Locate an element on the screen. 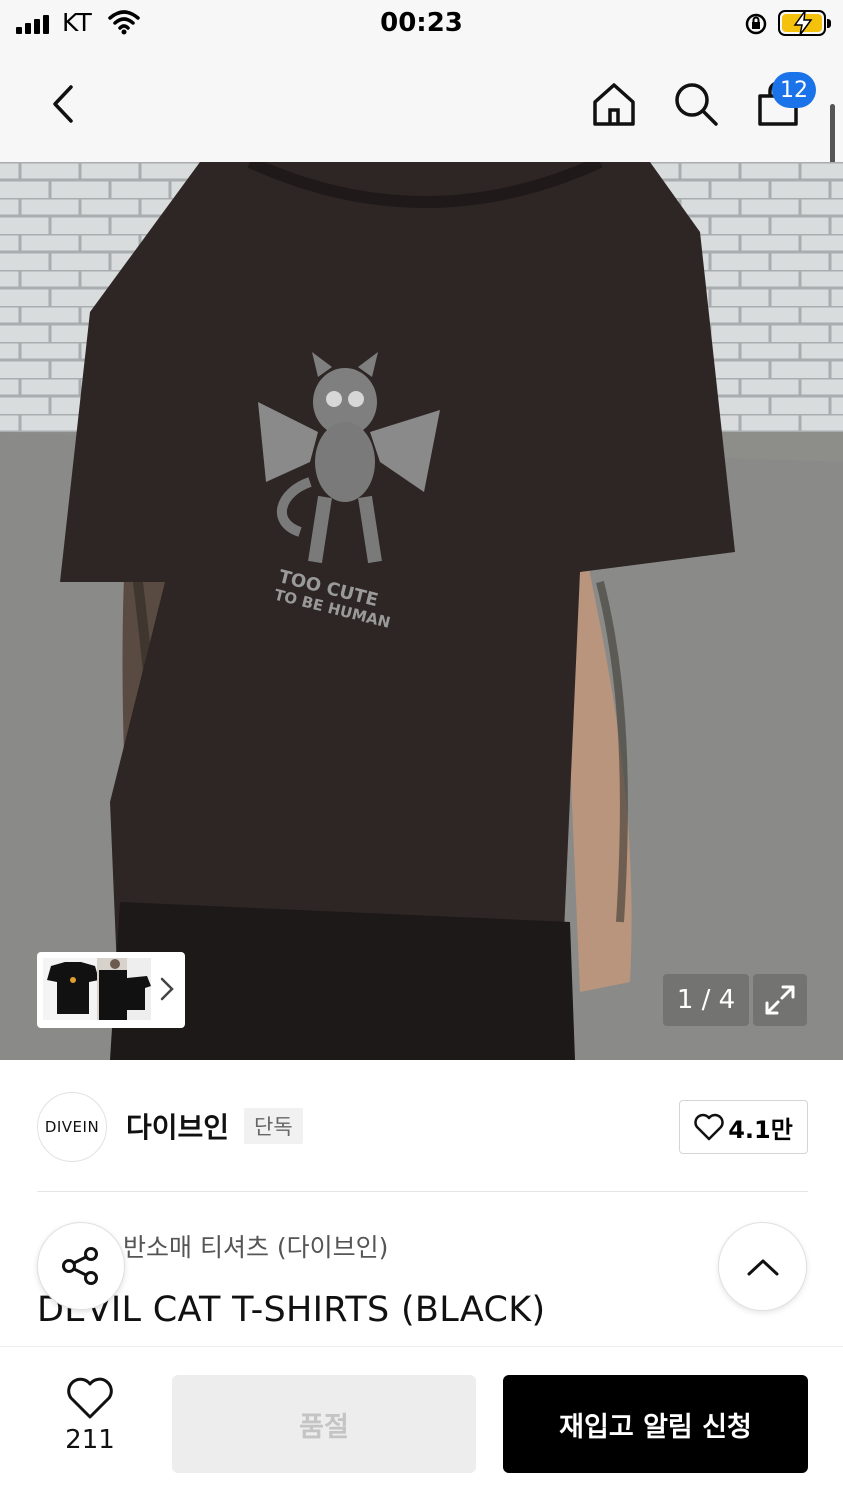  chevron-right-icon is located at coordinates (167, 989).